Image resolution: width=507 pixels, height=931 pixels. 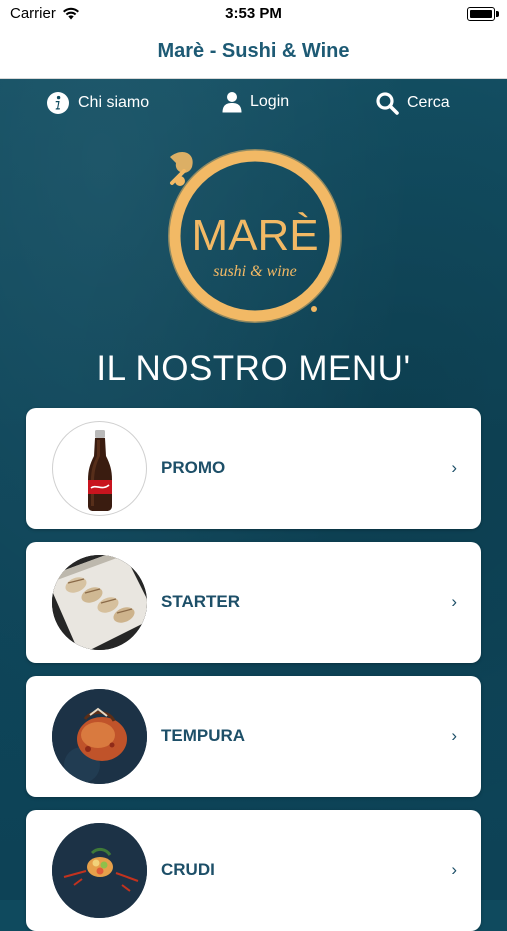 I want to click on about-link: Chi siamo, so click(x=97, y=103).